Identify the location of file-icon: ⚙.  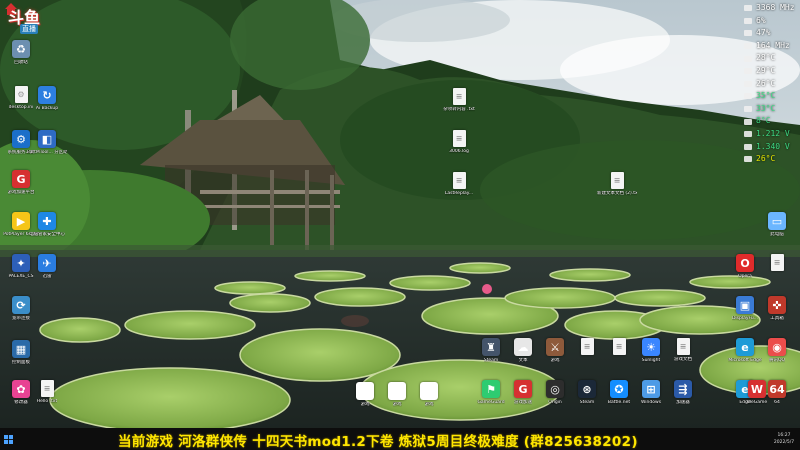
(21, 94).